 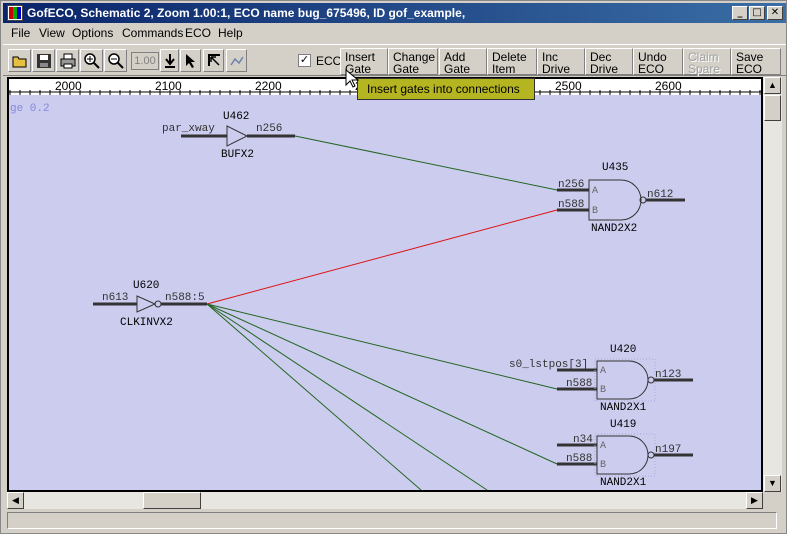 What do you see at coordinates (392, 520) in the screenshot?
I see `status-bar` at bounding box center [392, 520].